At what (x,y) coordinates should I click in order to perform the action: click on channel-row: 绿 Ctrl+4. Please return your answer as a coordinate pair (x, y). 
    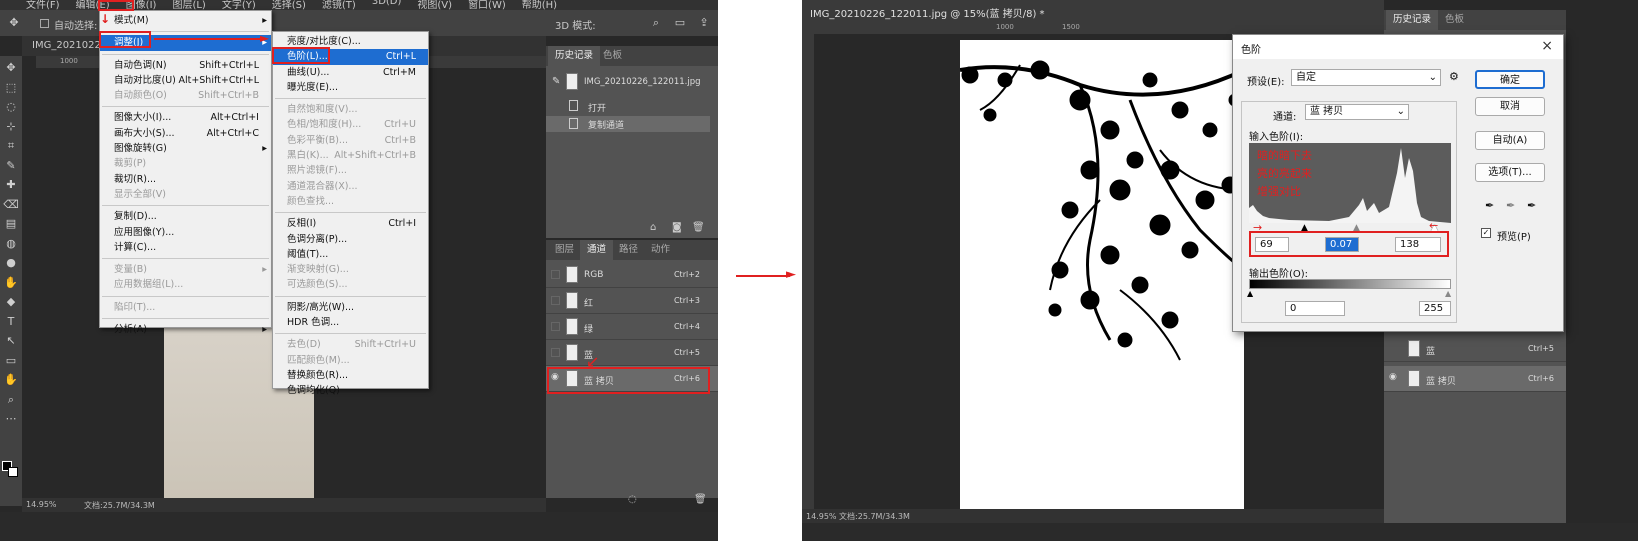
    Looking at the image, I should click on (632, 327).